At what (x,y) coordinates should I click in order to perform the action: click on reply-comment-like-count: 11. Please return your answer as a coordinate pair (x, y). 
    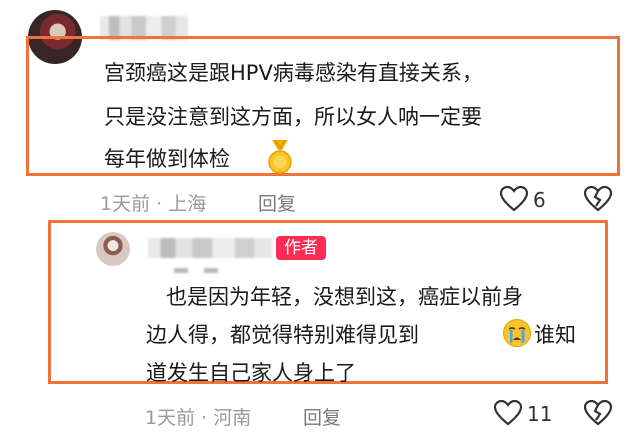
    Looking at the image, I should click on (540, 414).